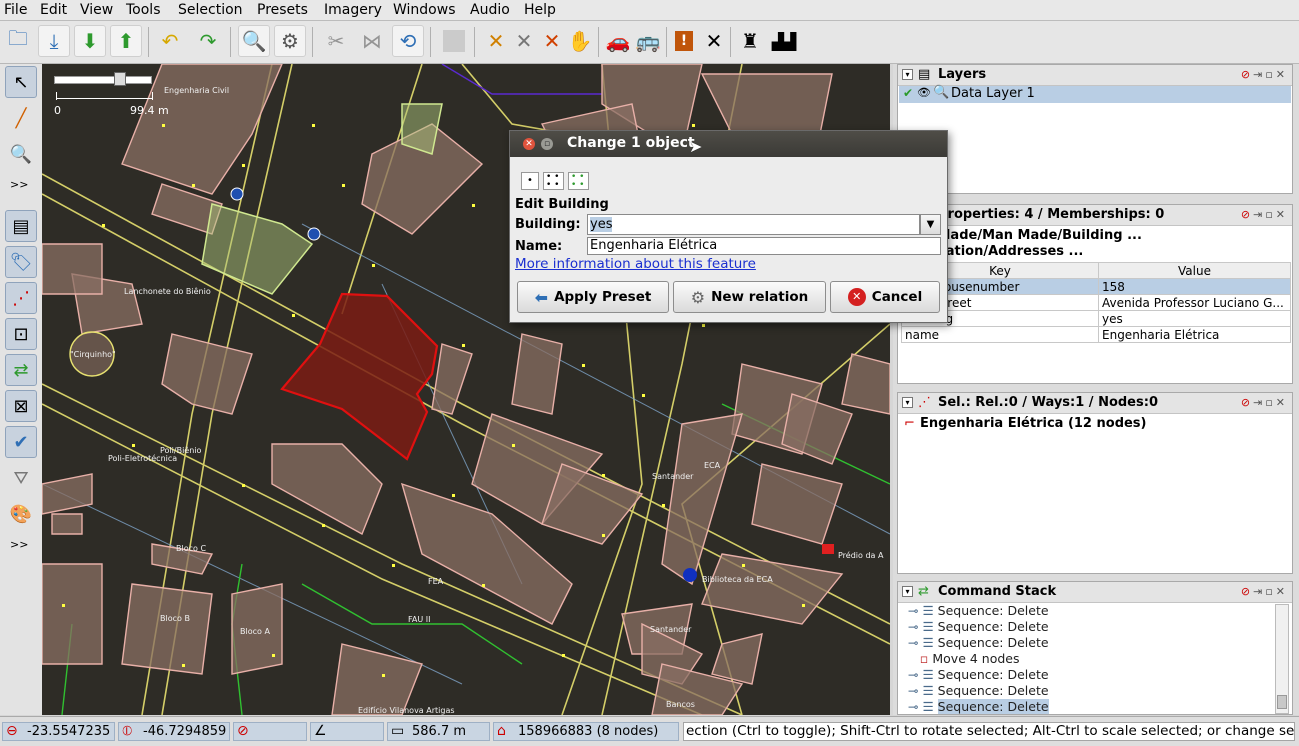 The image size is (1299, 746). I want to click on more-toggles-icon: >>, so click(19, 544).